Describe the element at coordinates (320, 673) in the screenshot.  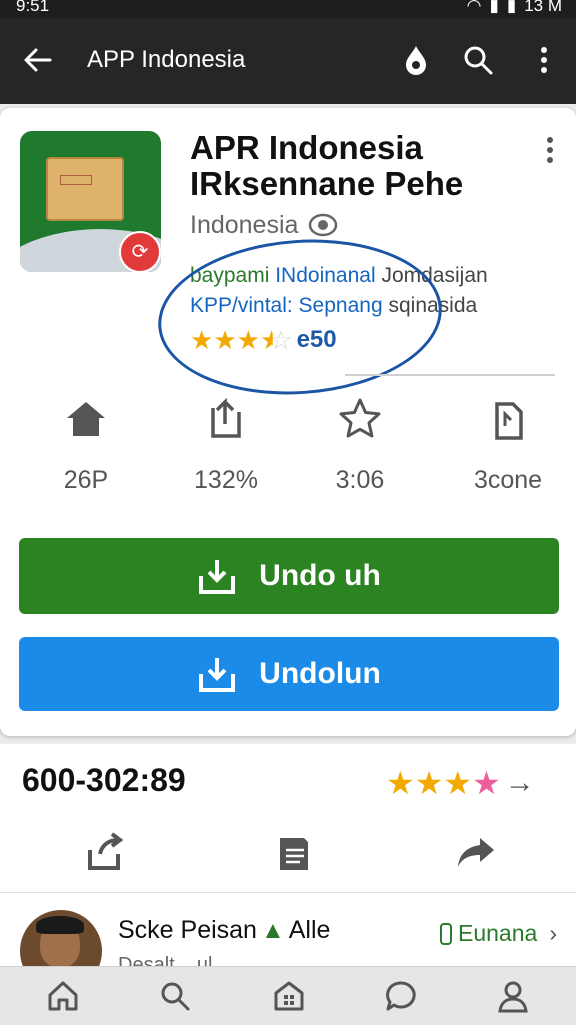
I see `secondary-button-label: Undolun` at that location.